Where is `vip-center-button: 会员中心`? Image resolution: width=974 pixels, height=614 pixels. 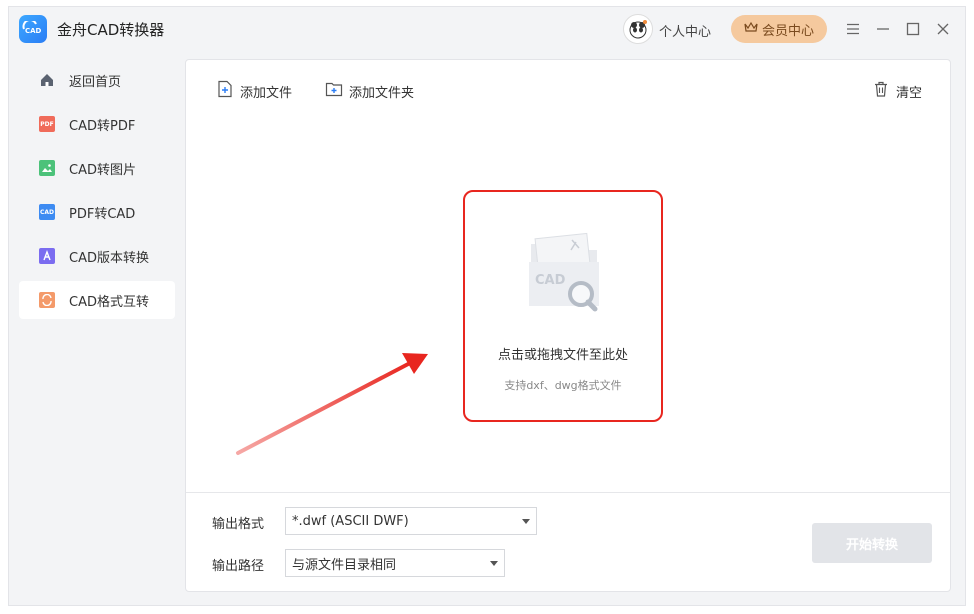
vip-center-button: 会员中心 is located at coordinates (779, 29).